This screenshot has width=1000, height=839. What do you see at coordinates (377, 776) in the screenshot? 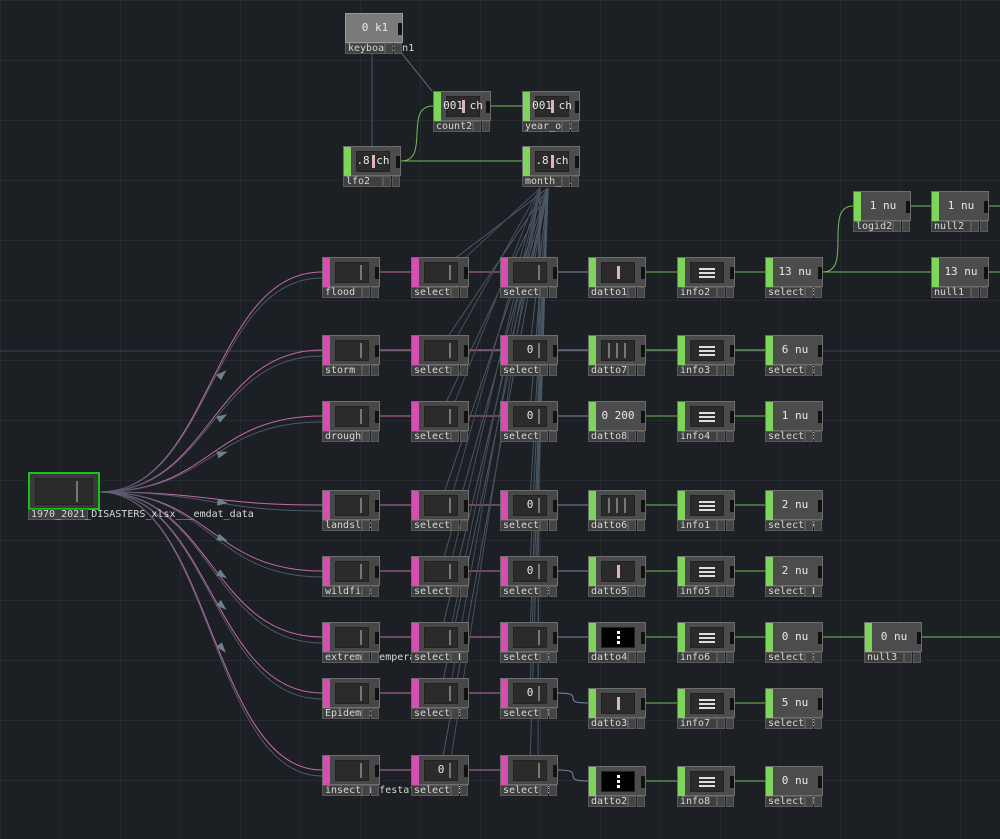
I see `node-insect-infestation: insect_infestation` at bounding box center [377, 776].